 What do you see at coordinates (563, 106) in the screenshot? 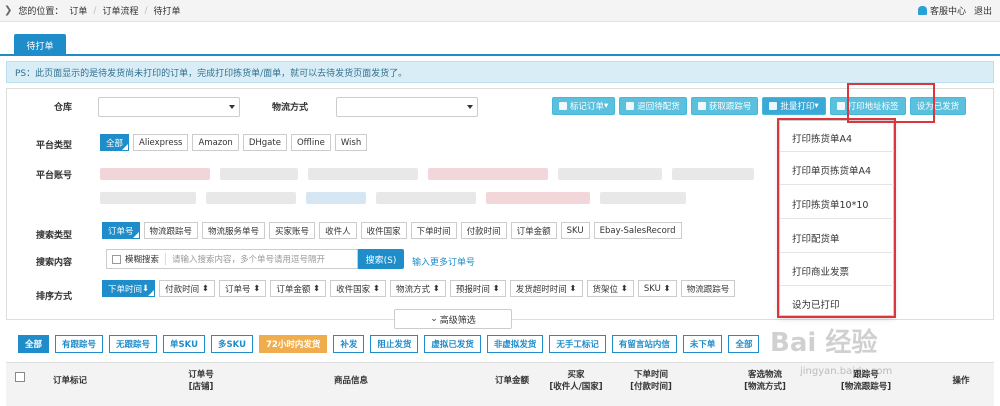
I see `tag-icon` at bounding box center [563, 106].